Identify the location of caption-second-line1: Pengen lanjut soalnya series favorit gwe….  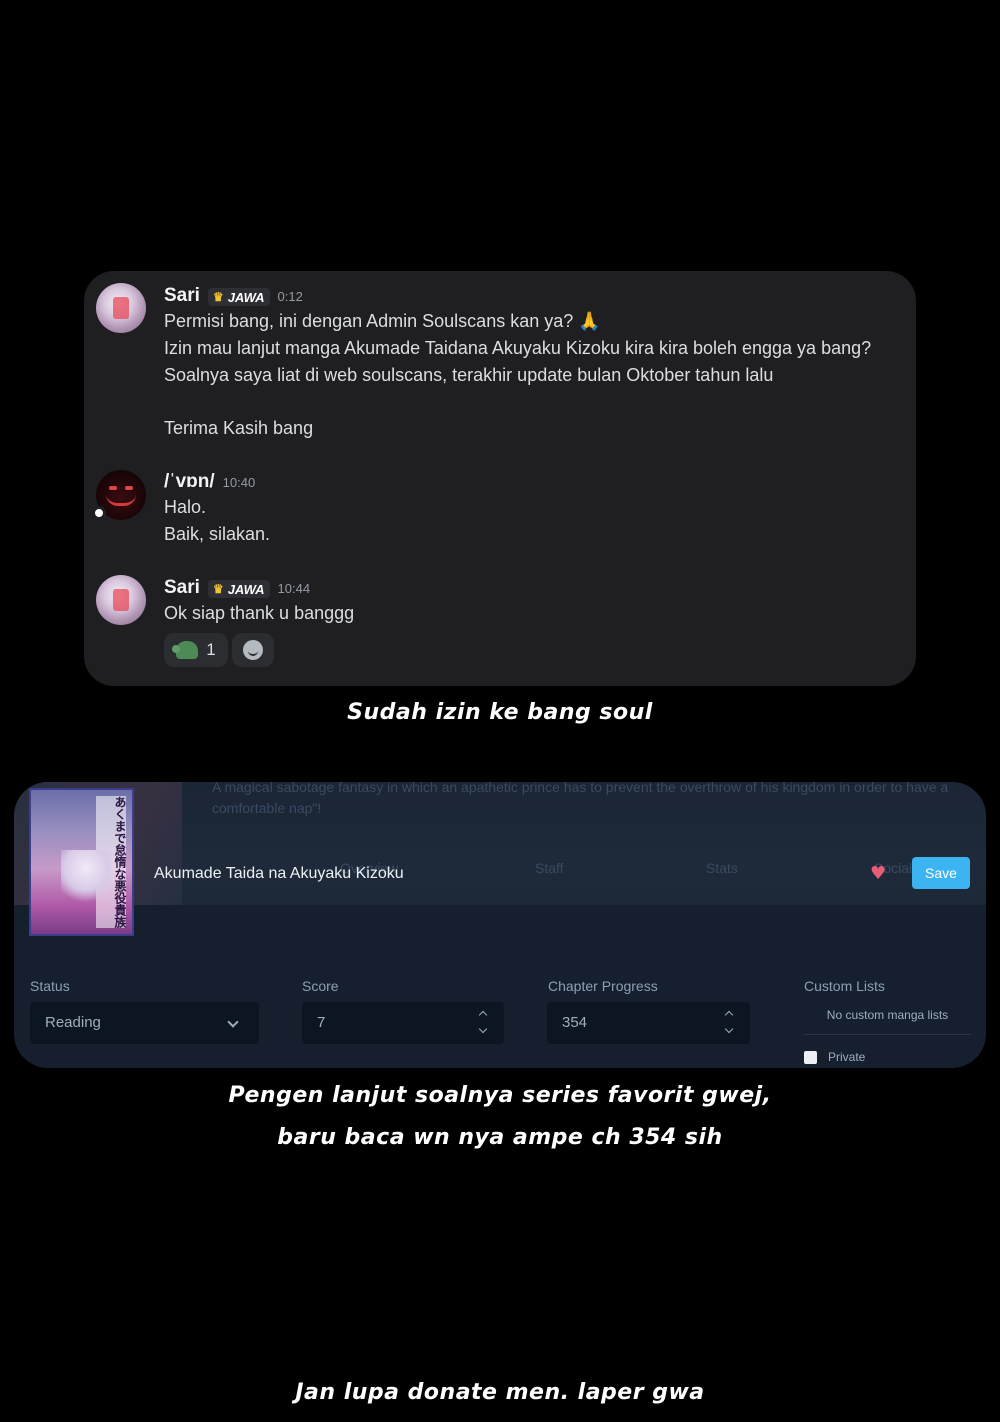
(500, 1095).